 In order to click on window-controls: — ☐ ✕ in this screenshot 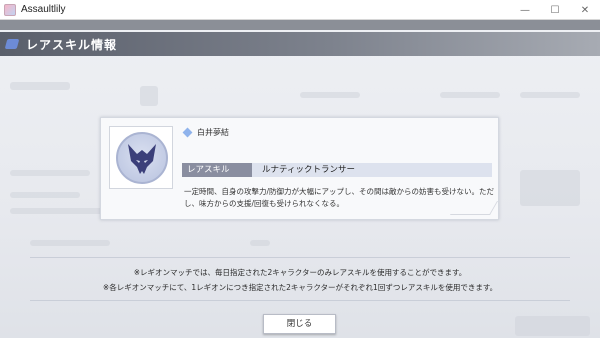, I will do `click(555, 10)`.